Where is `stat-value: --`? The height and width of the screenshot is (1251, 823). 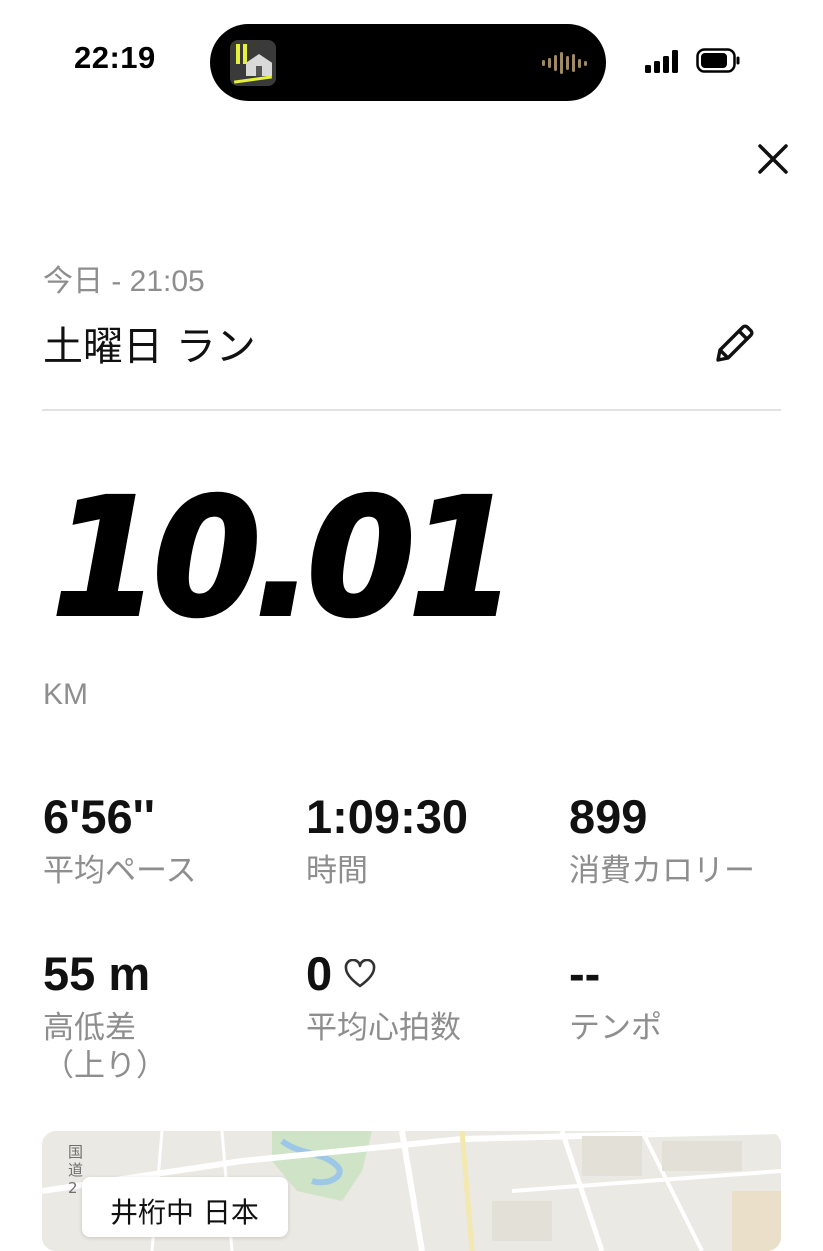 stat-value: -- is located at coordinates (585, 973).